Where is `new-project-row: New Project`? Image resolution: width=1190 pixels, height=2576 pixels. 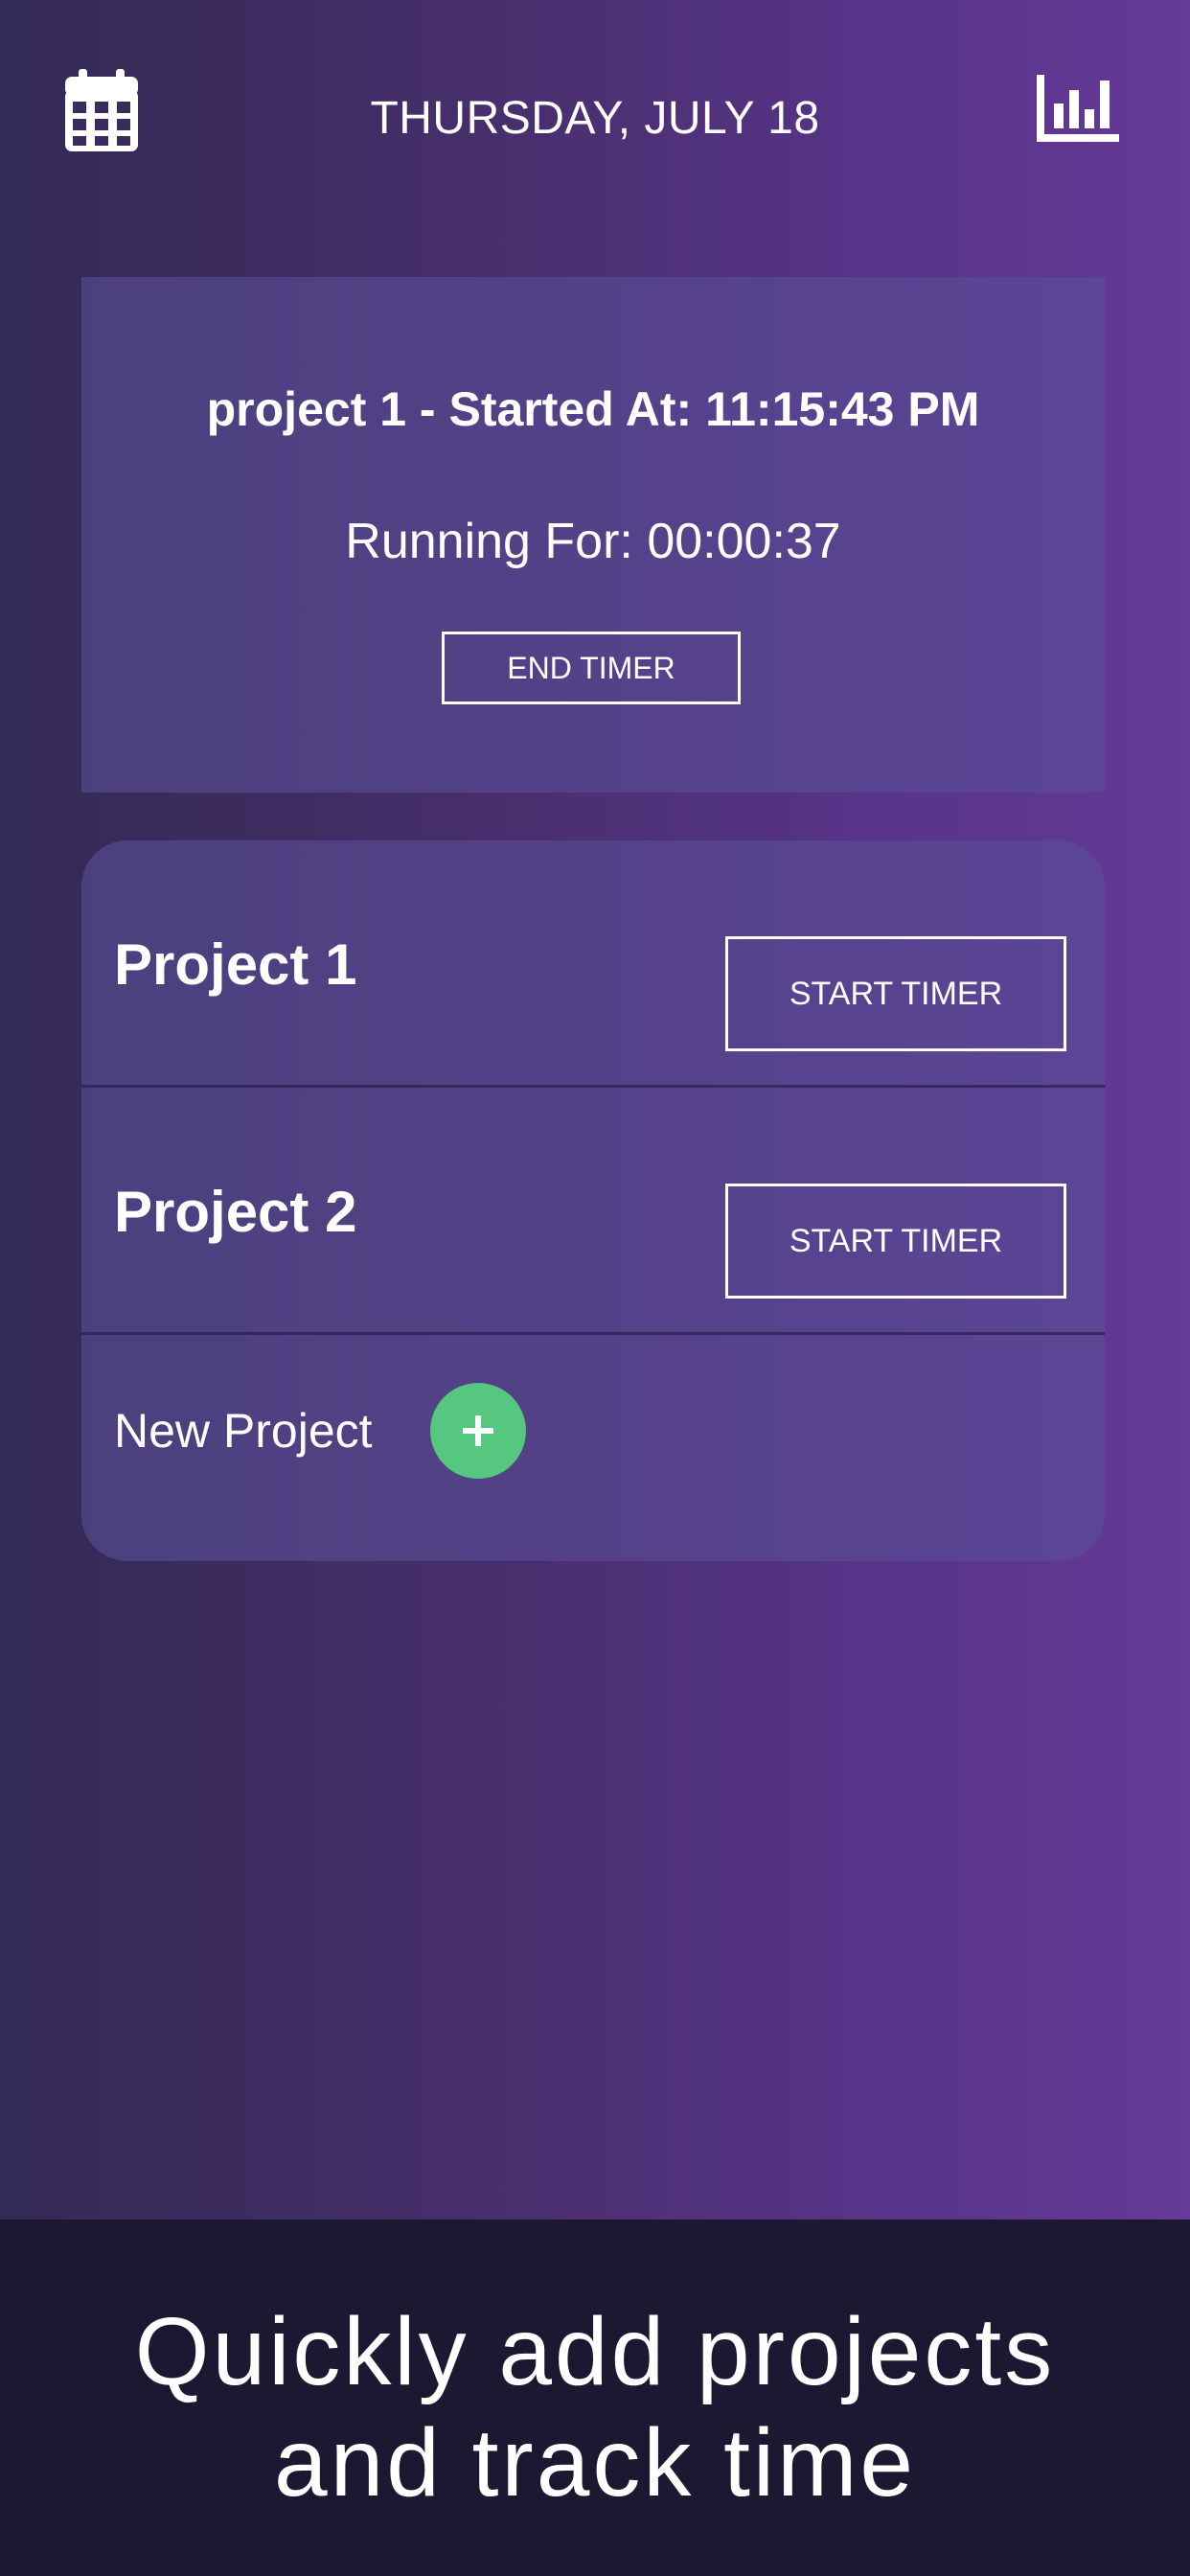 new-project-row: New Project is located at coordinates (593, 1448).